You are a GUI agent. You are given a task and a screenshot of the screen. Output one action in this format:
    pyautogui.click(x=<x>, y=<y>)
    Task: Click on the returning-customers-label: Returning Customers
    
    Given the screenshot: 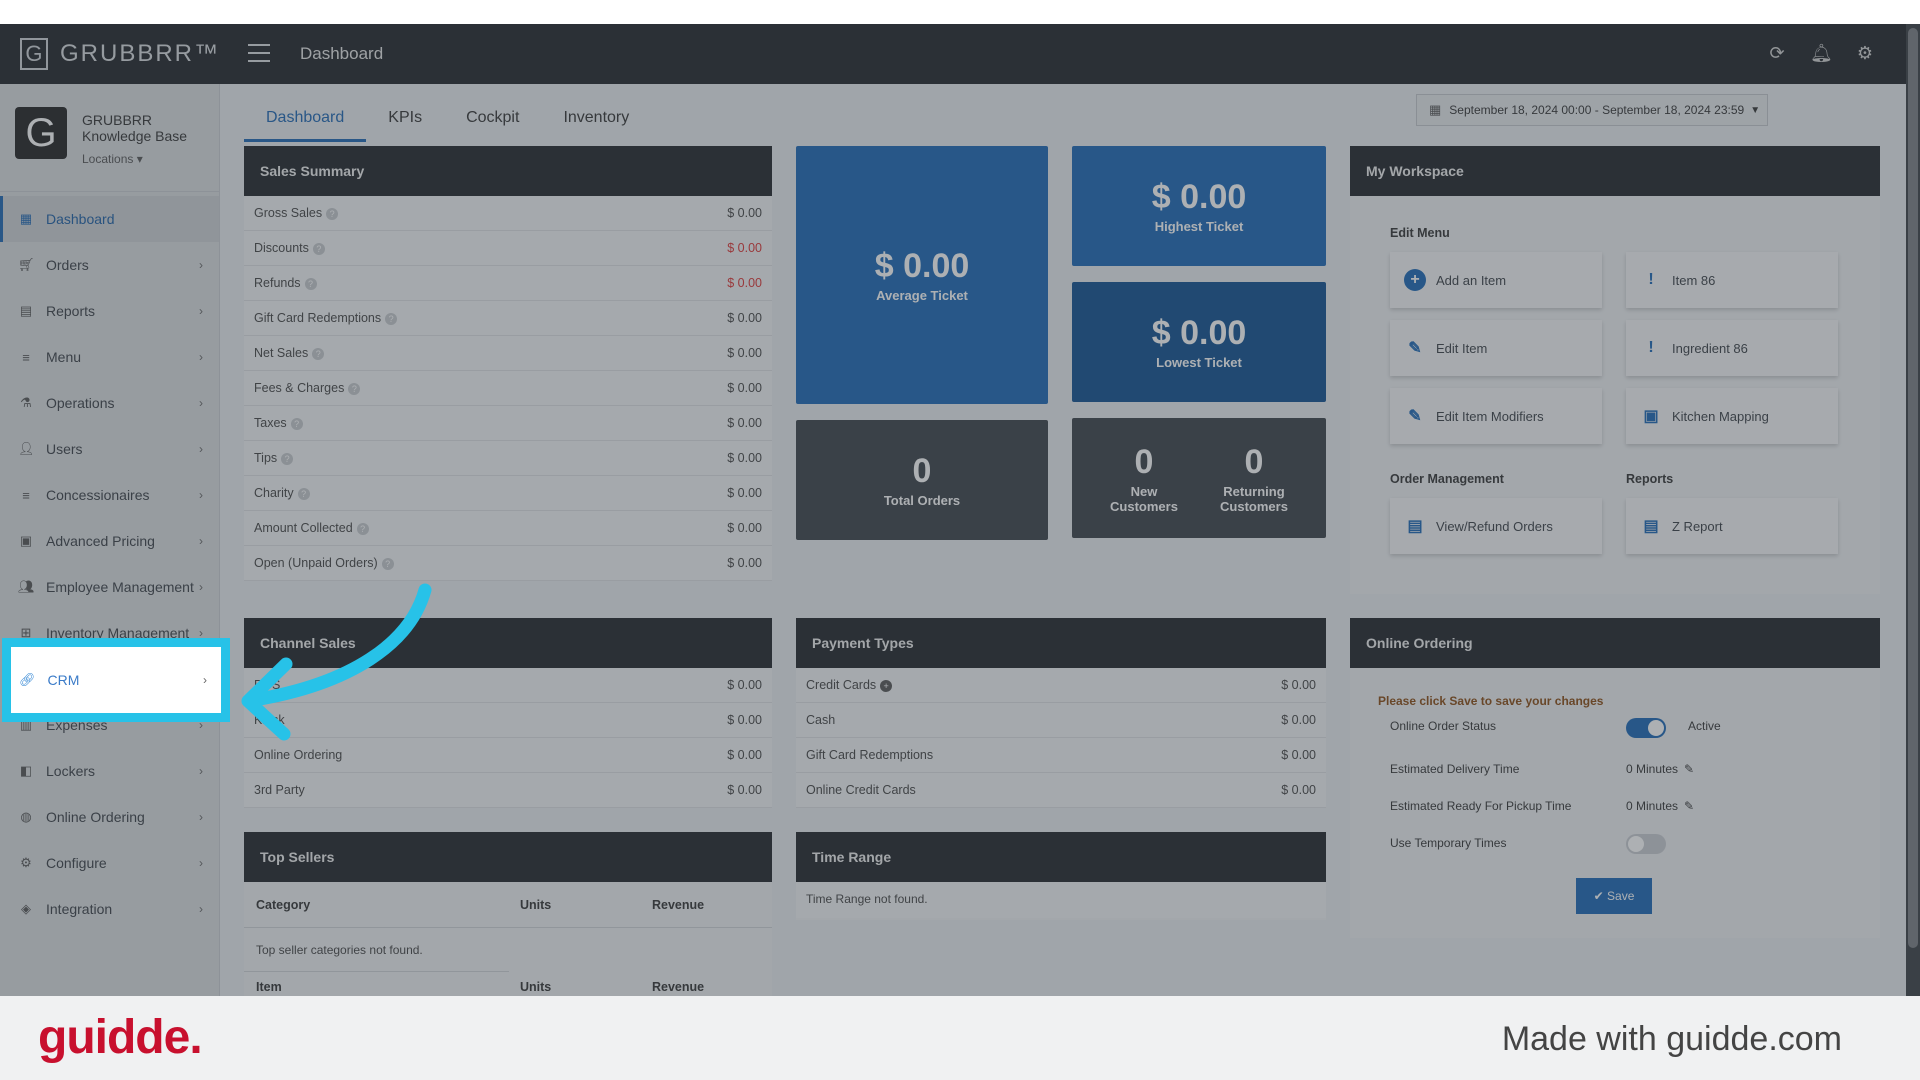 What is the action you would take?
    pyautogui.click(x=1254, y=498)
    